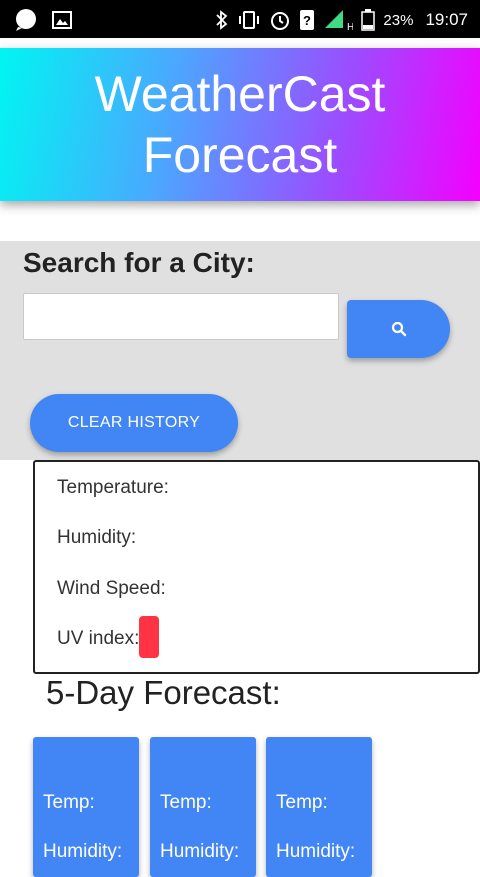 Image resolution: width=480 pixels, height=877 pixels. What do you see at coordinates (149, 637) in the screenshot?
I see `uv-index-badge` at bounding box center [149, 637].